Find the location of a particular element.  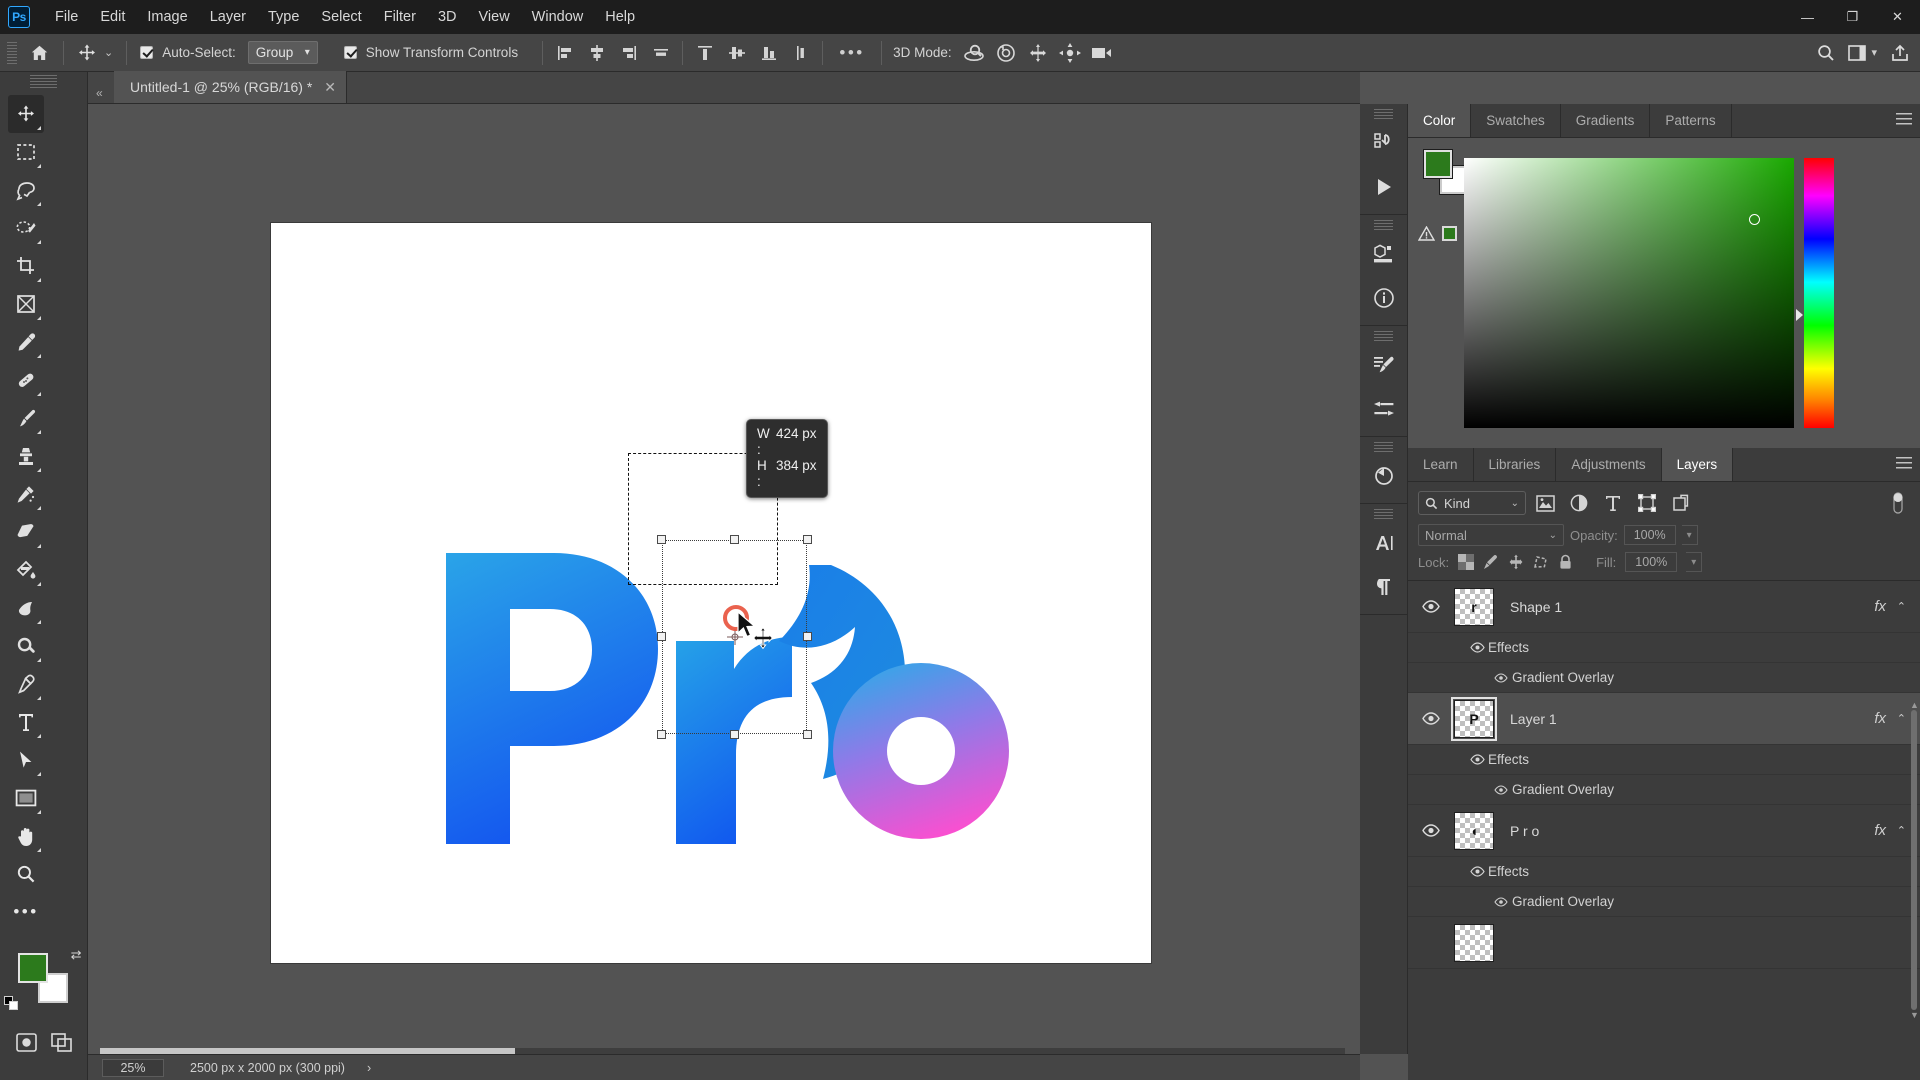

menu-item-select: Select is located at coordinates (341, 17).